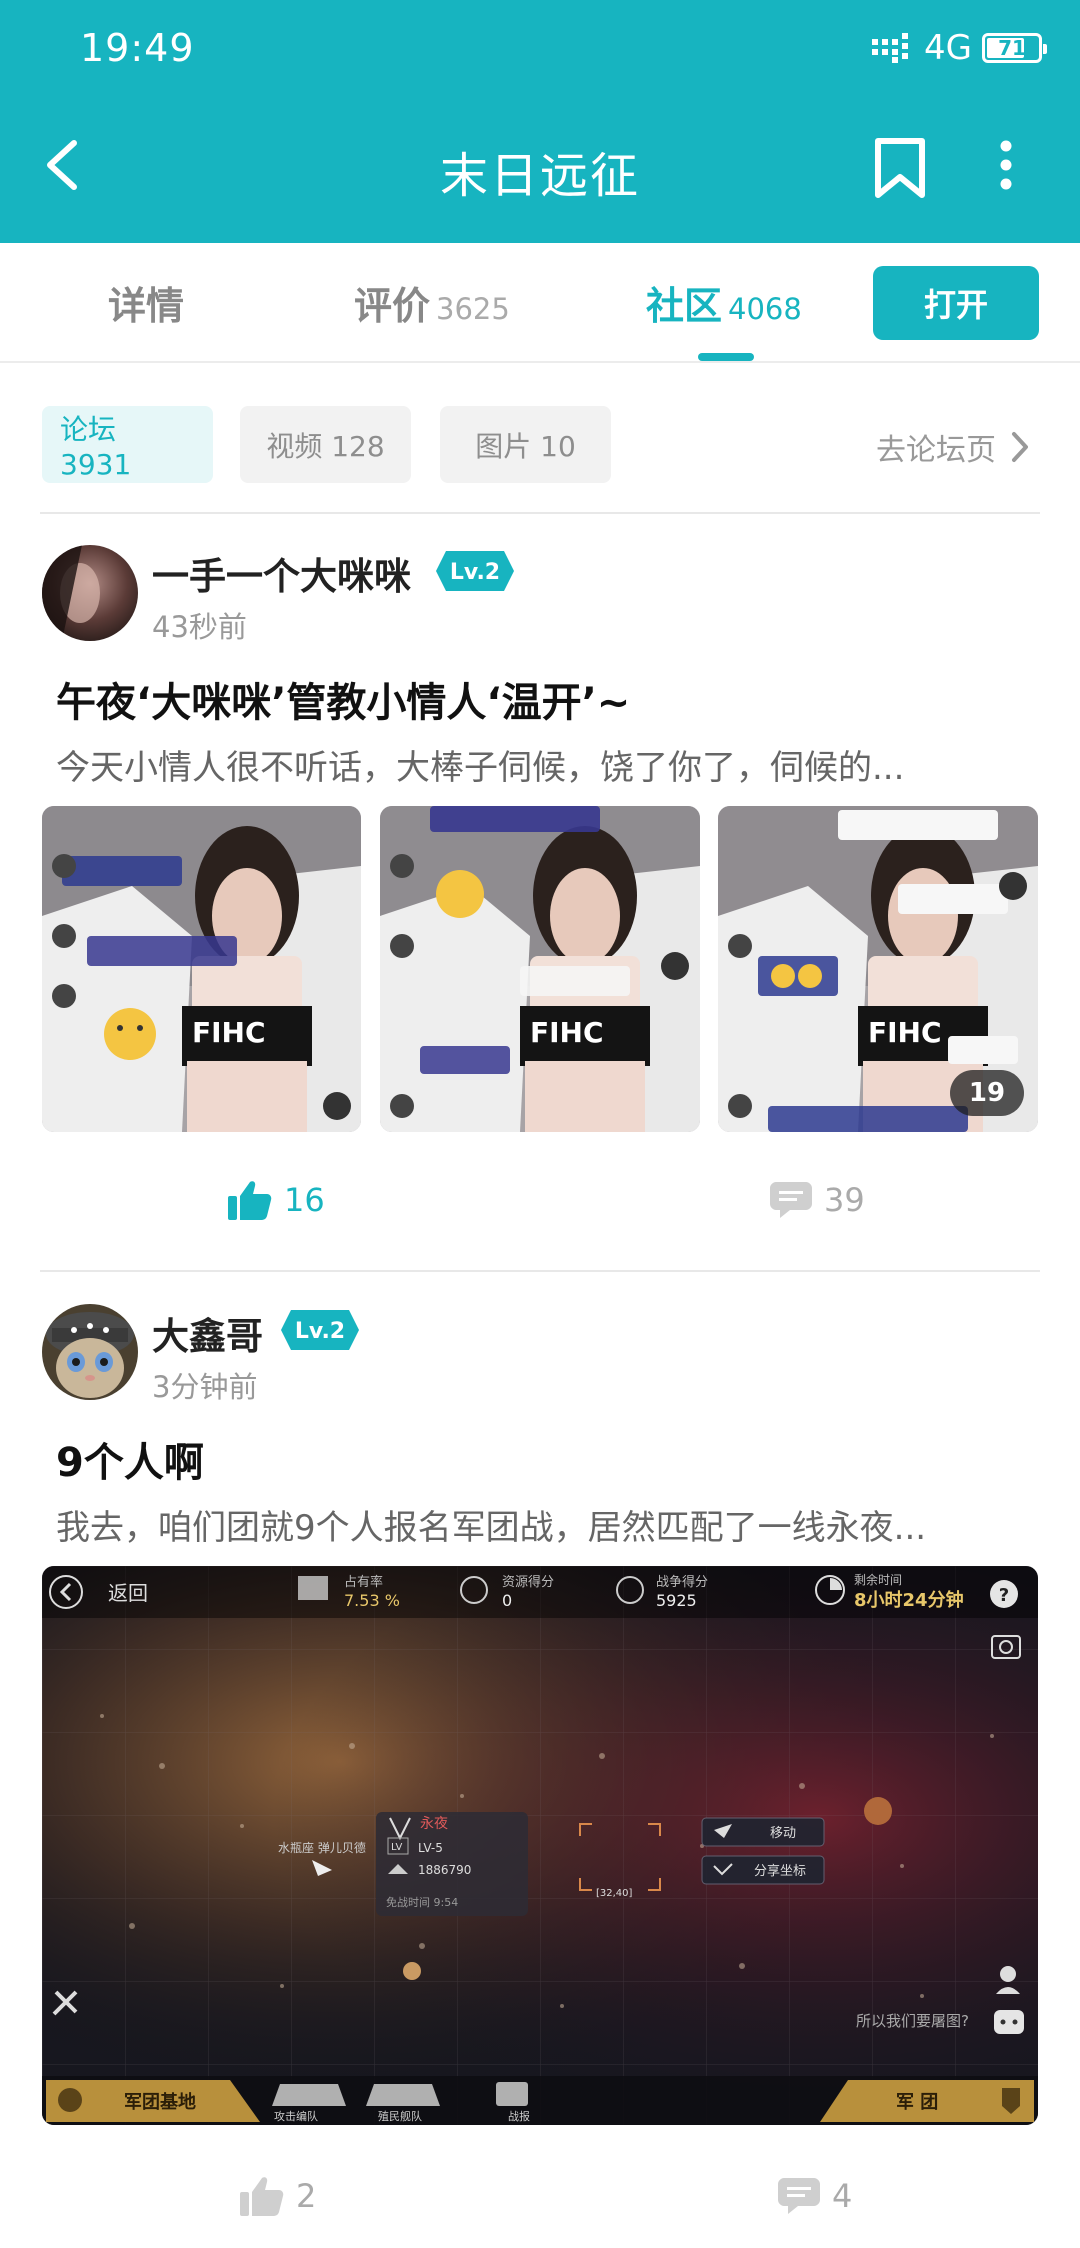 The height and width of the screenshot is (2248, 1080). I want to click on bookmark-icon, so click(900, 168).